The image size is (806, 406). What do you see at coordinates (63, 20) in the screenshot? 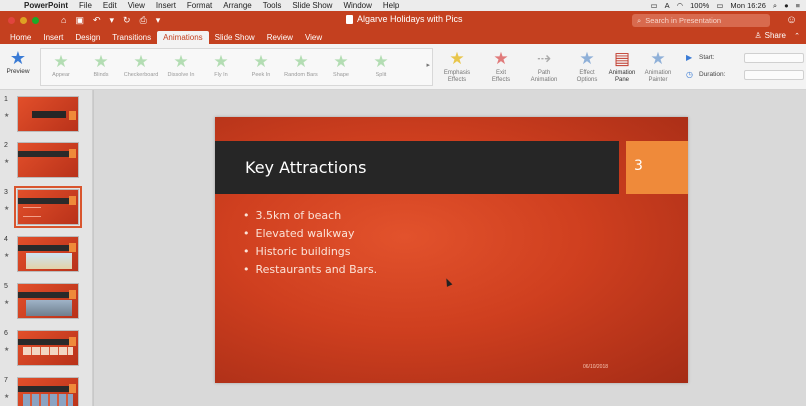
I see `home-icon: ⌂` at bounding box center [63, 20].